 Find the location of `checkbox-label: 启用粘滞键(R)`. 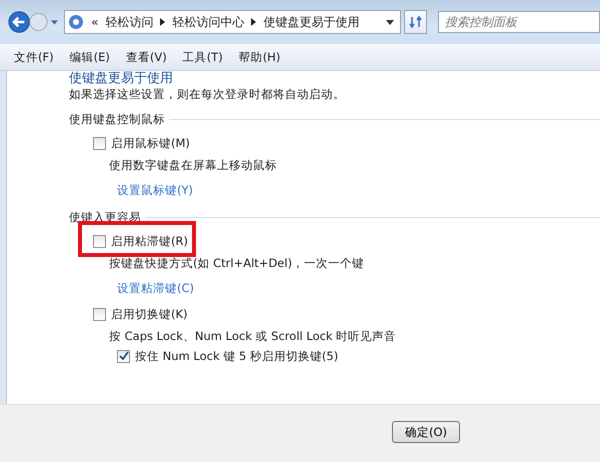

checkbox-label: 启用粘滞键(R) is located at coordinates (149, 241).